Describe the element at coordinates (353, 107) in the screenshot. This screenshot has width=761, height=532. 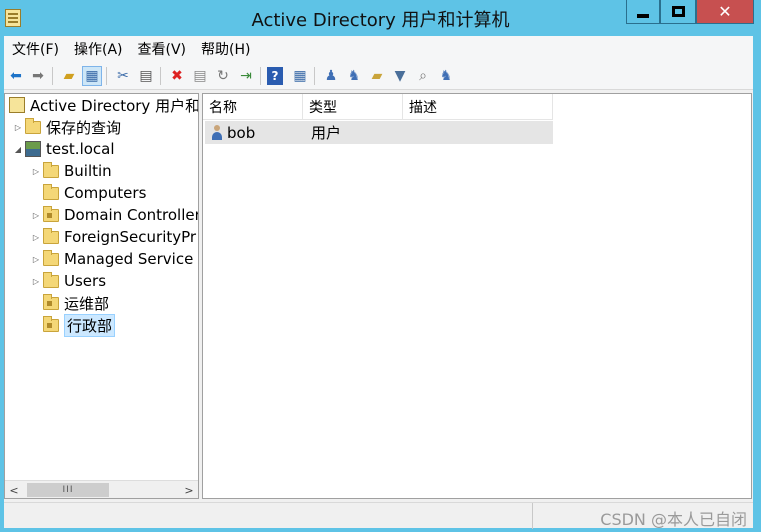
I see `column-header-type: 类型` at that location.